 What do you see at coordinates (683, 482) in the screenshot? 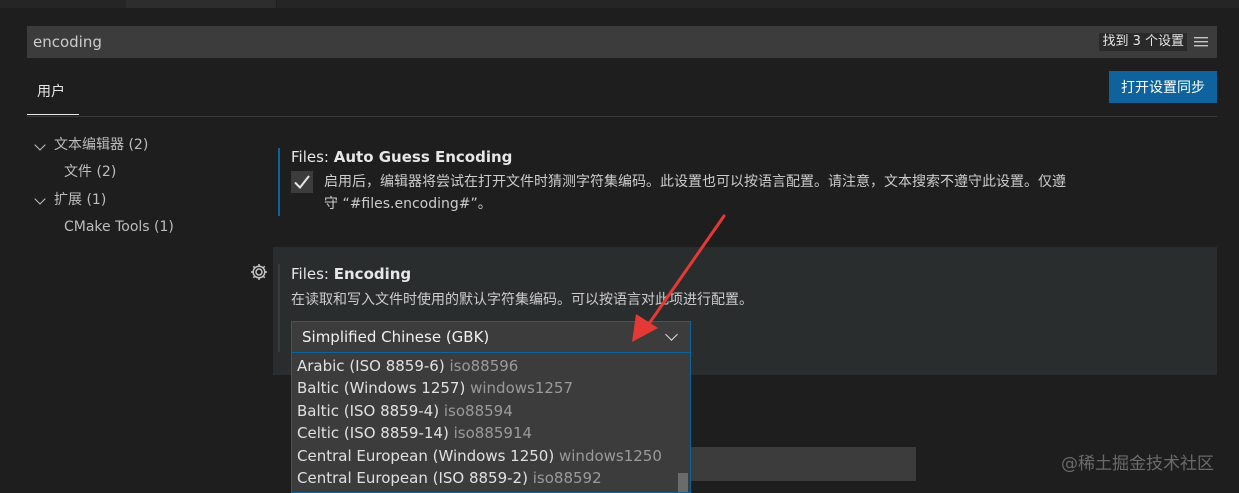
I see `dropdown-scrollbar` at bounding box center [683, 482].